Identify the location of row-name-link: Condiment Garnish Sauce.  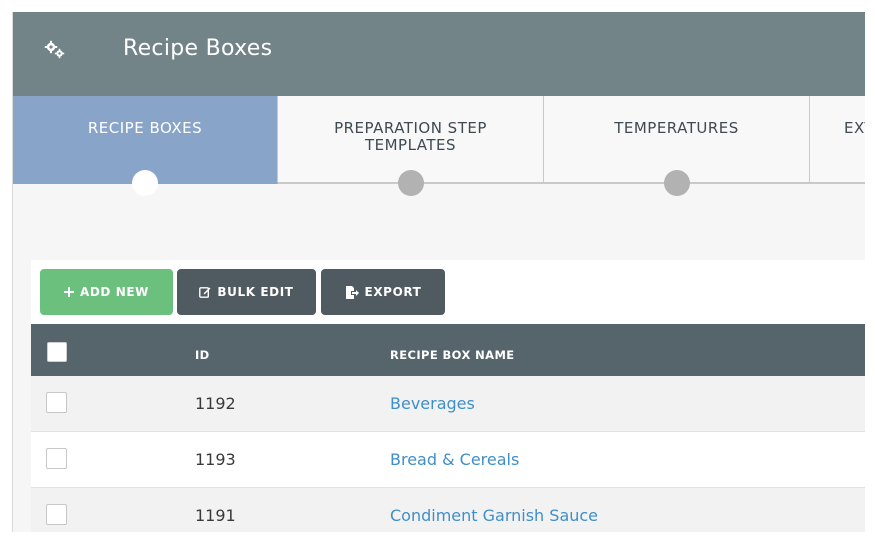
(494, 515).